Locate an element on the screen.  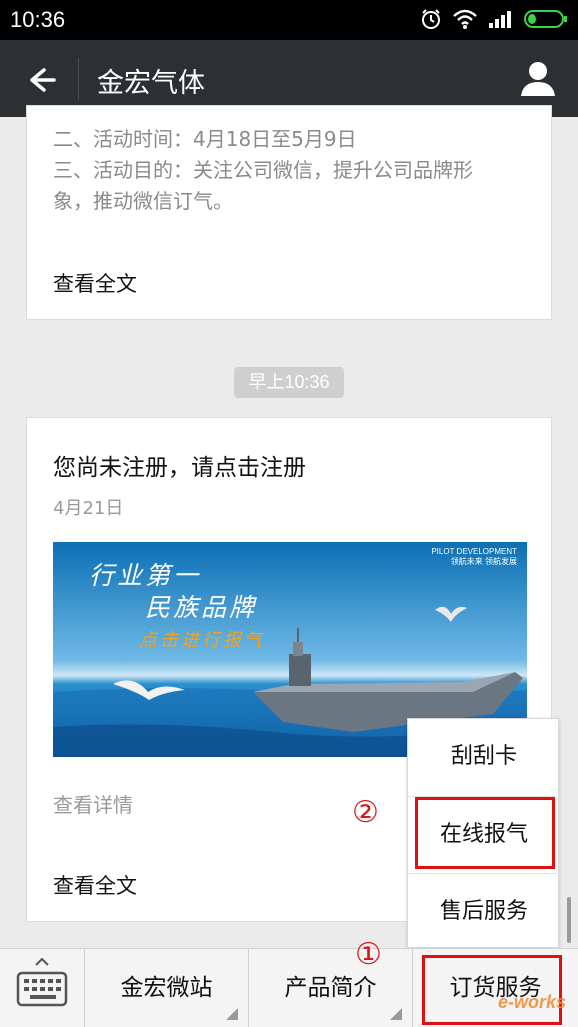
excerpt-line: 二、活动时间：4月18日至5月9日 is located at coordinates (205, 139).